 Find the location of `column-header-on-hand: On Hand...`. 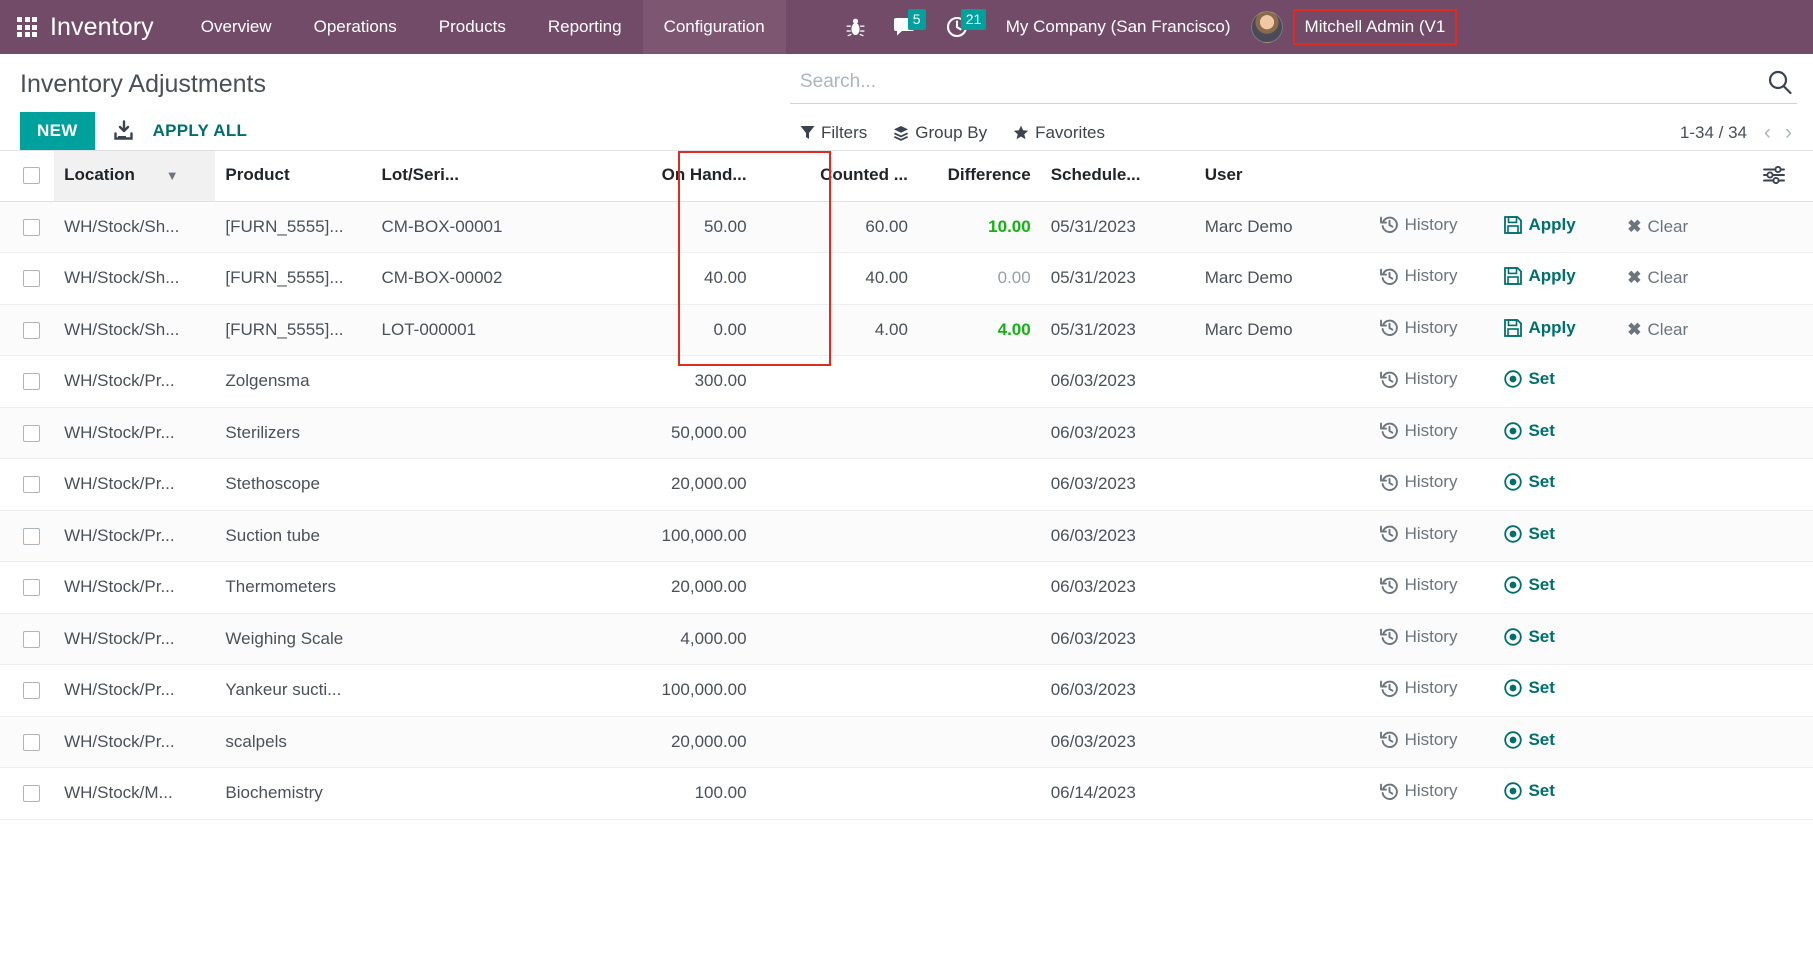

column-header-on-hand: On Hand... is located at coordinates (660, 176).